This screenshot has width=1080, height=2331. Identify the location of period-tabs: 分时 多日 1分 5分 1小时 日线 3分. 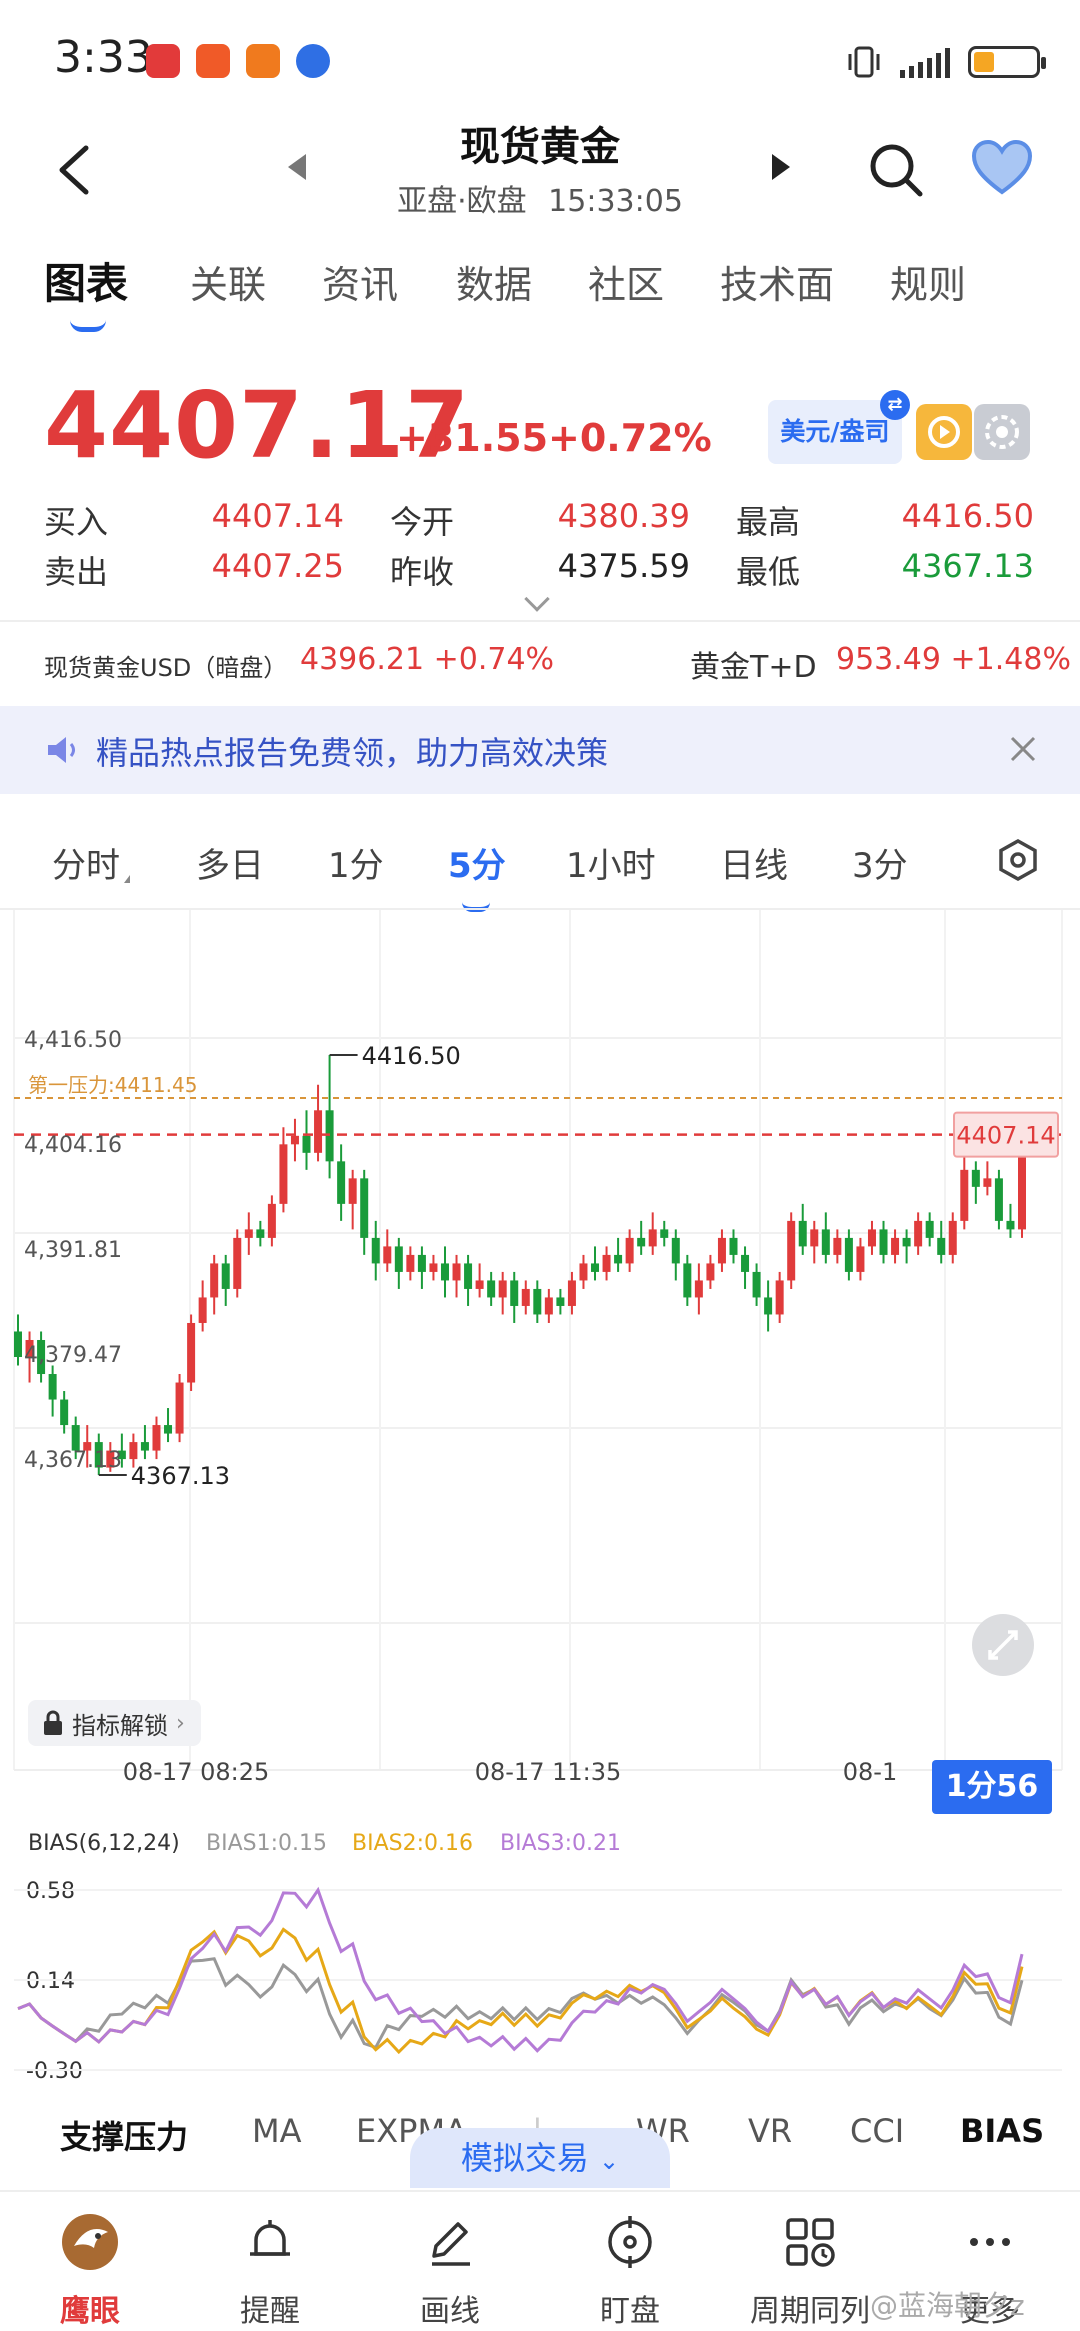
(540, 866).